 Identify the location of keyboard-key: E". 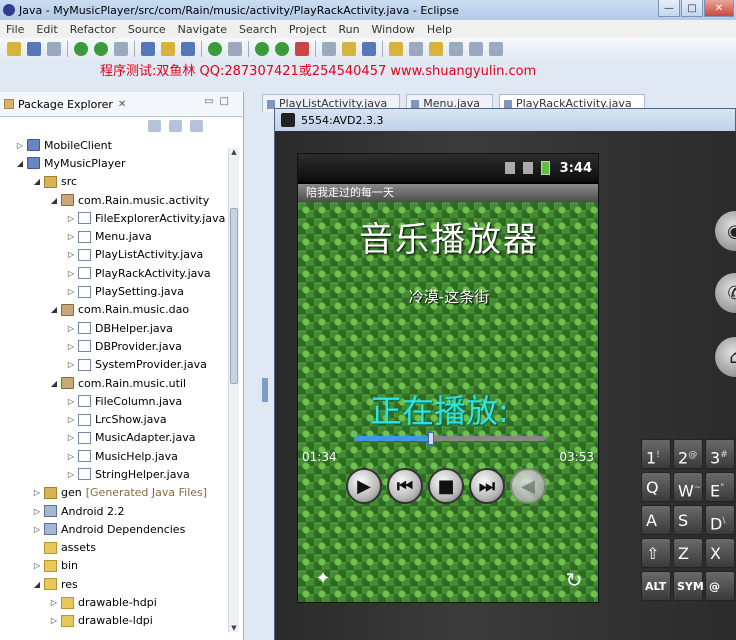
(720, 487).